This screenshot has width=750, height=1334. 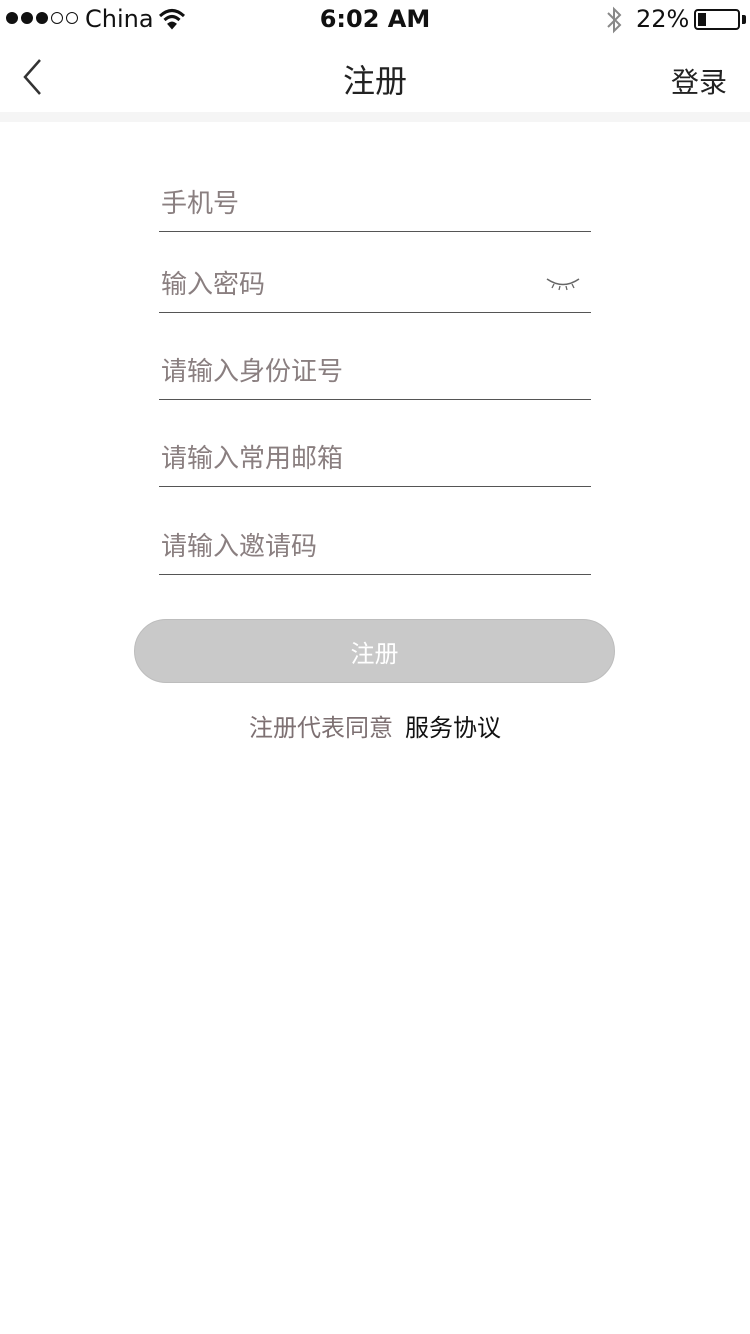 I want to click on phone-input, so click(x=351, y=204).